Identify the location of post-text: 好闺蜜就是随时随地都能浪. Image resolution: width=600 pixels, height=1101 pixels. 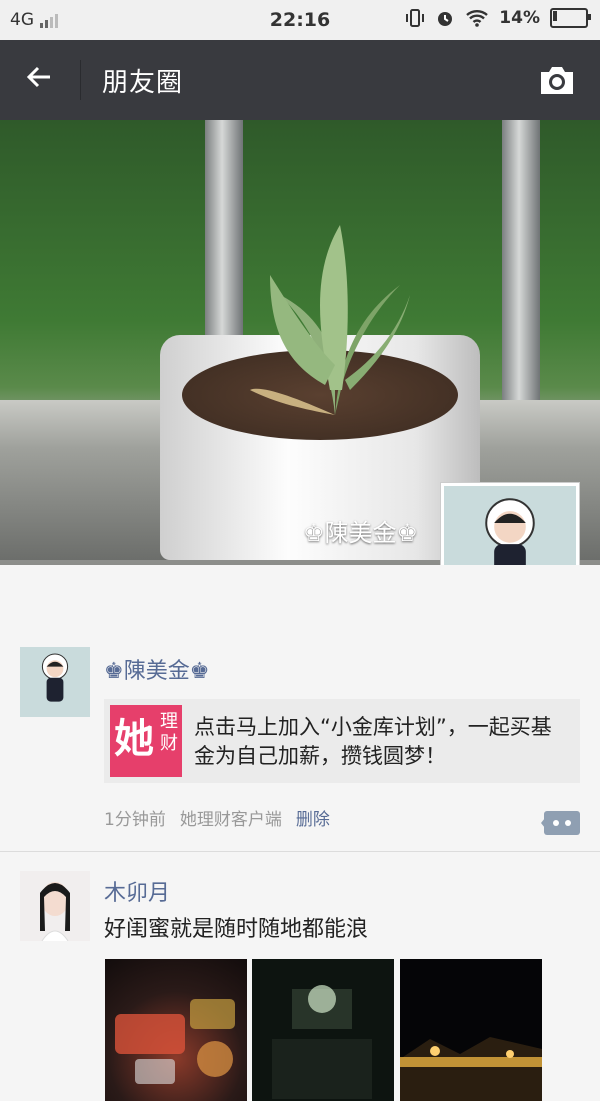
(236, 929).